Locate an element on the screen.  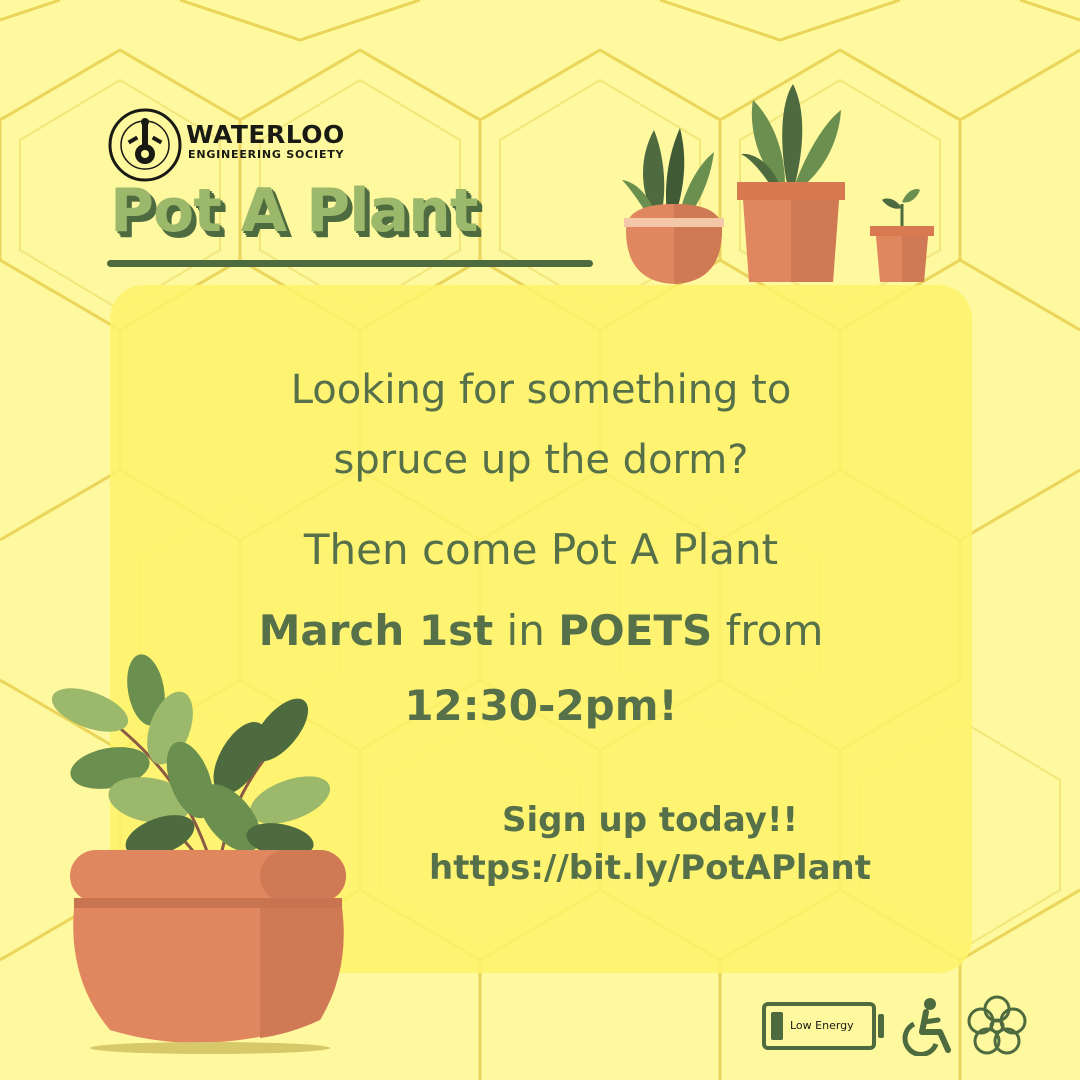
org-name-line2: ENGINEERING SOCIETY is located at coordinates (266, 154).